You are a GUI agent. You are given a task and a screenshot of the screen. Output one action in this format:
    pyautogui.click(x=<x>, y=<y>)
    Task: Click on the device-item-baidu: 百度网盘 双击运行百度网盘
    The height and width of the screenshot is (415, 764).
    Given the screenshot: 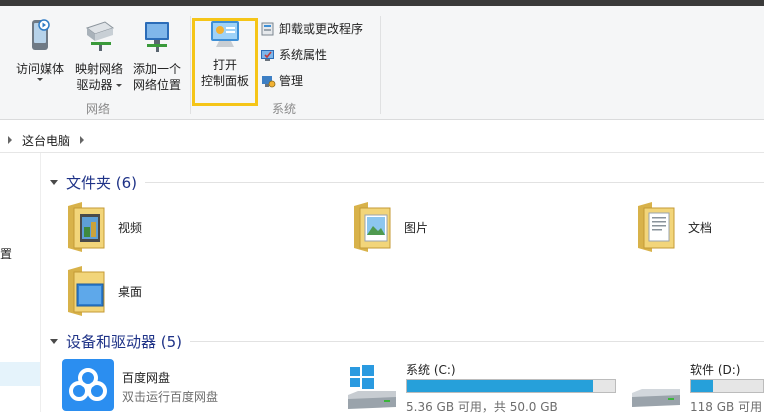 What is the action you would take?
    pyautogui.click(x=192, y=384)
    